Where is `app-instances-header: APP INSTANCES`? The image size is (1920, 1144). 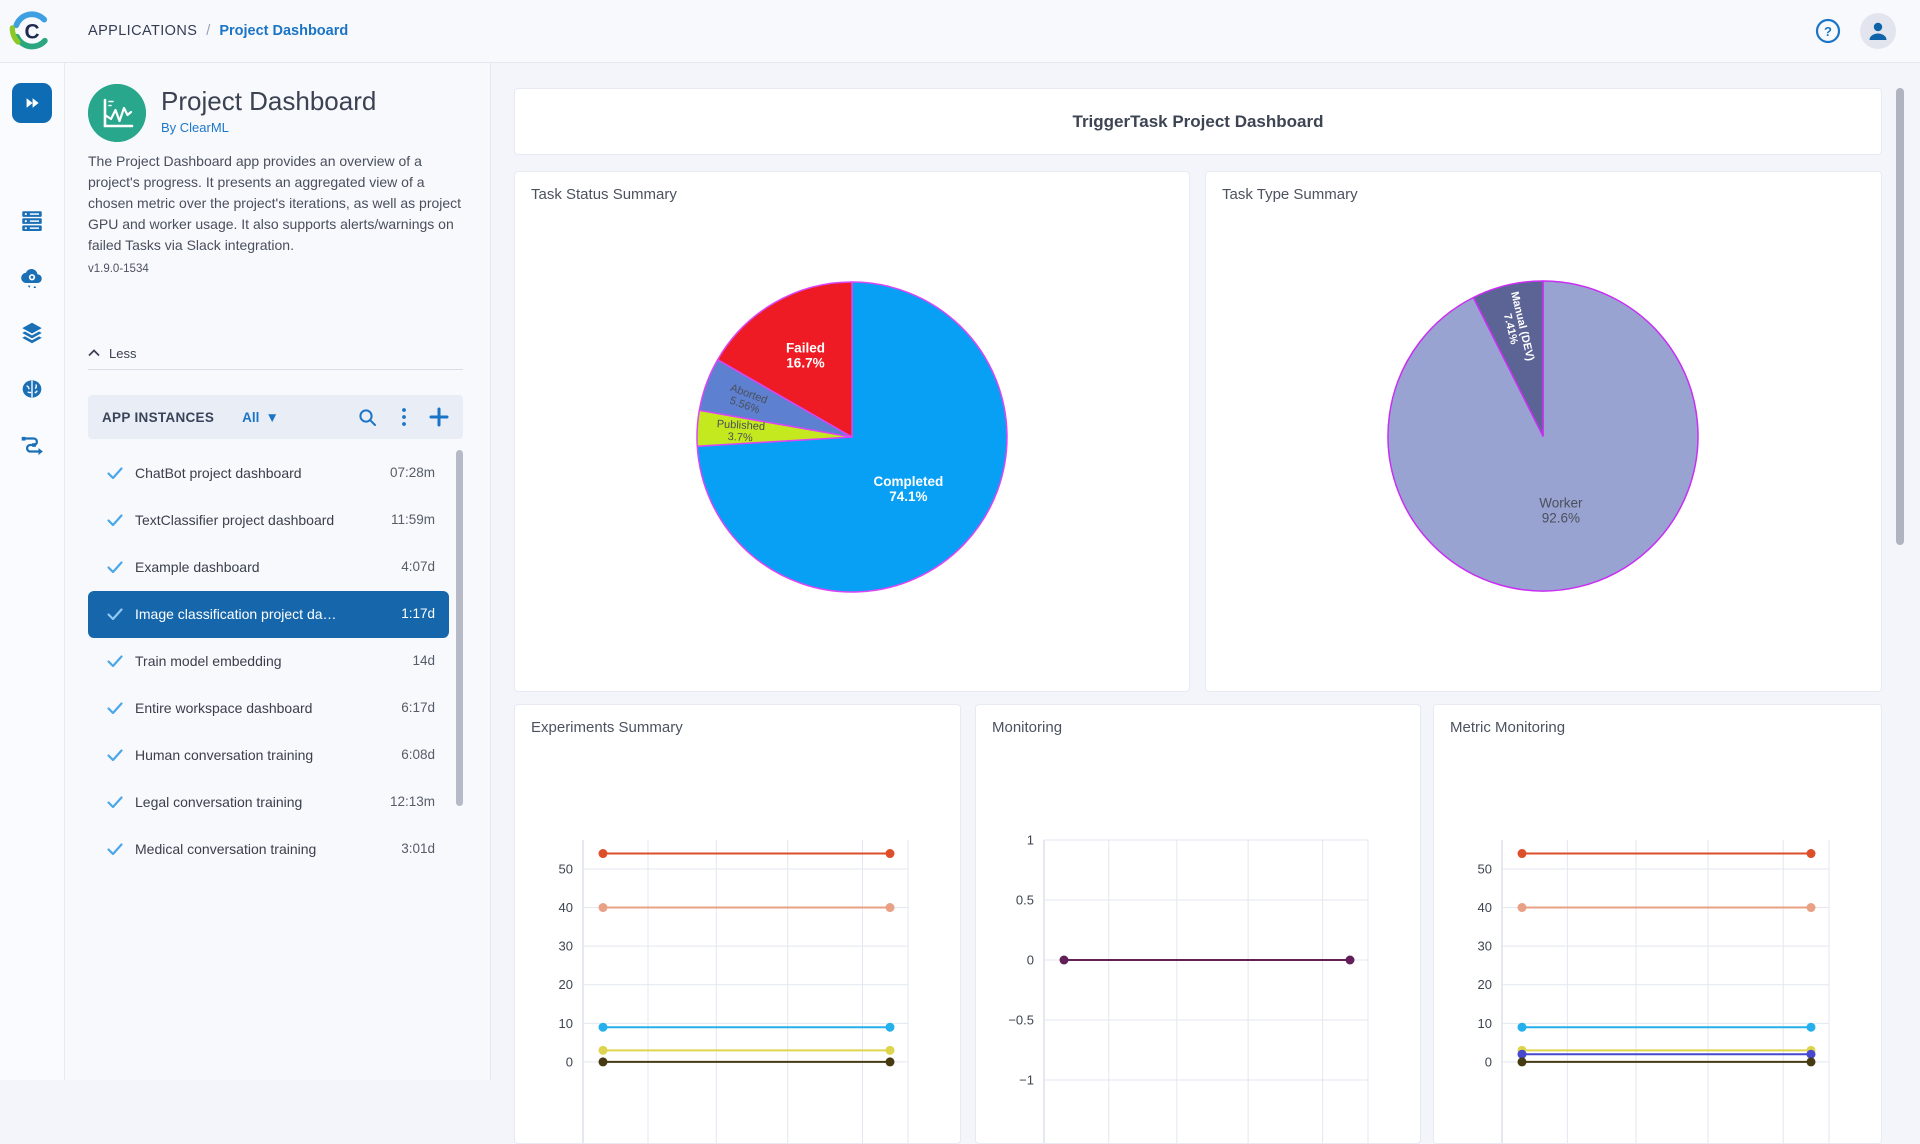 app-instances-header: APP INSTANCES is located at coordinates (158, 417).